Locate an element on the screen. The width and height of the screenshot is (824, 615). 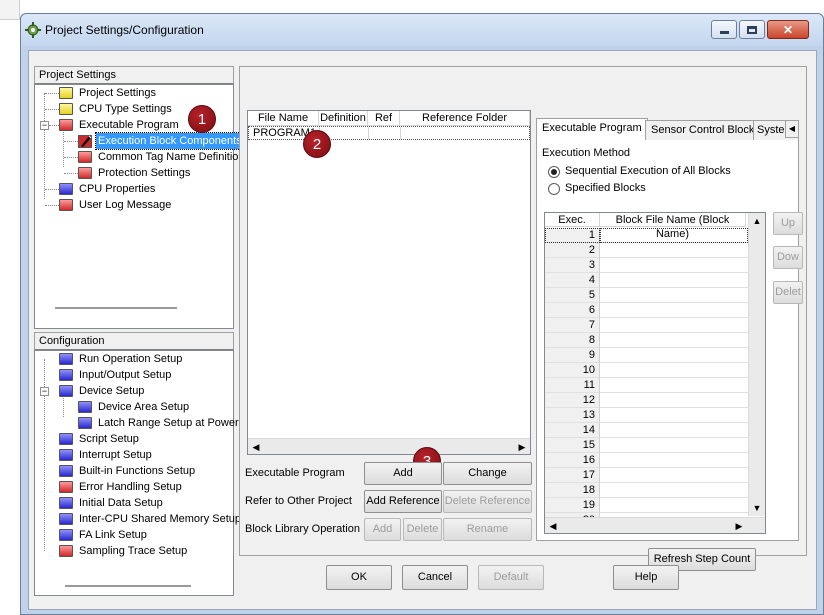
add-program-button: Add is located at coordinates (403, 473).